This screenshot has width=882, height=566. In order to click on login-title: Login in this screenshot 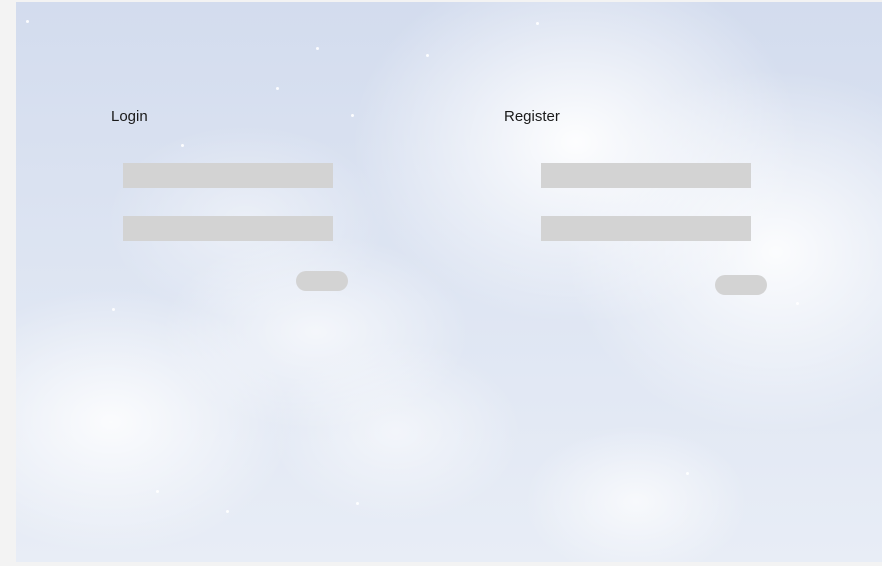, I will do `click(129, 116)`.